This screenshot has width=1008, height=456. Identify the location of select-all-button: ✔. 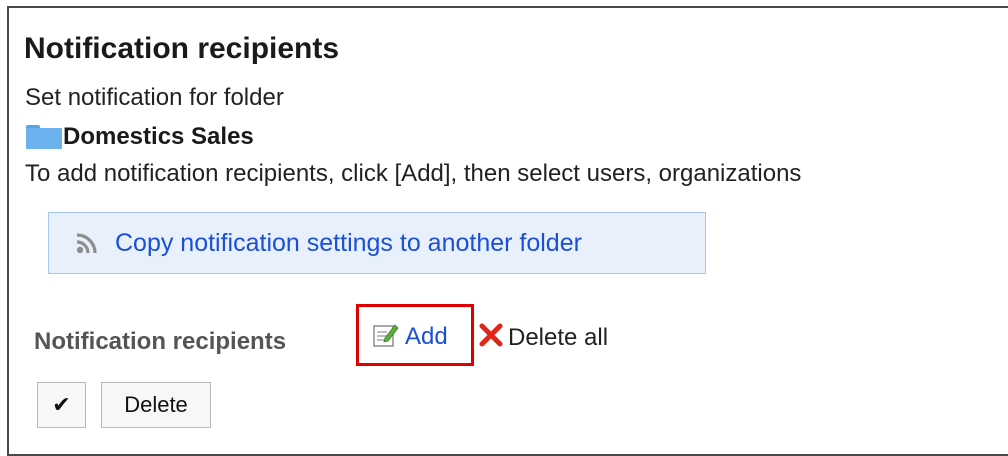
(61, 405).